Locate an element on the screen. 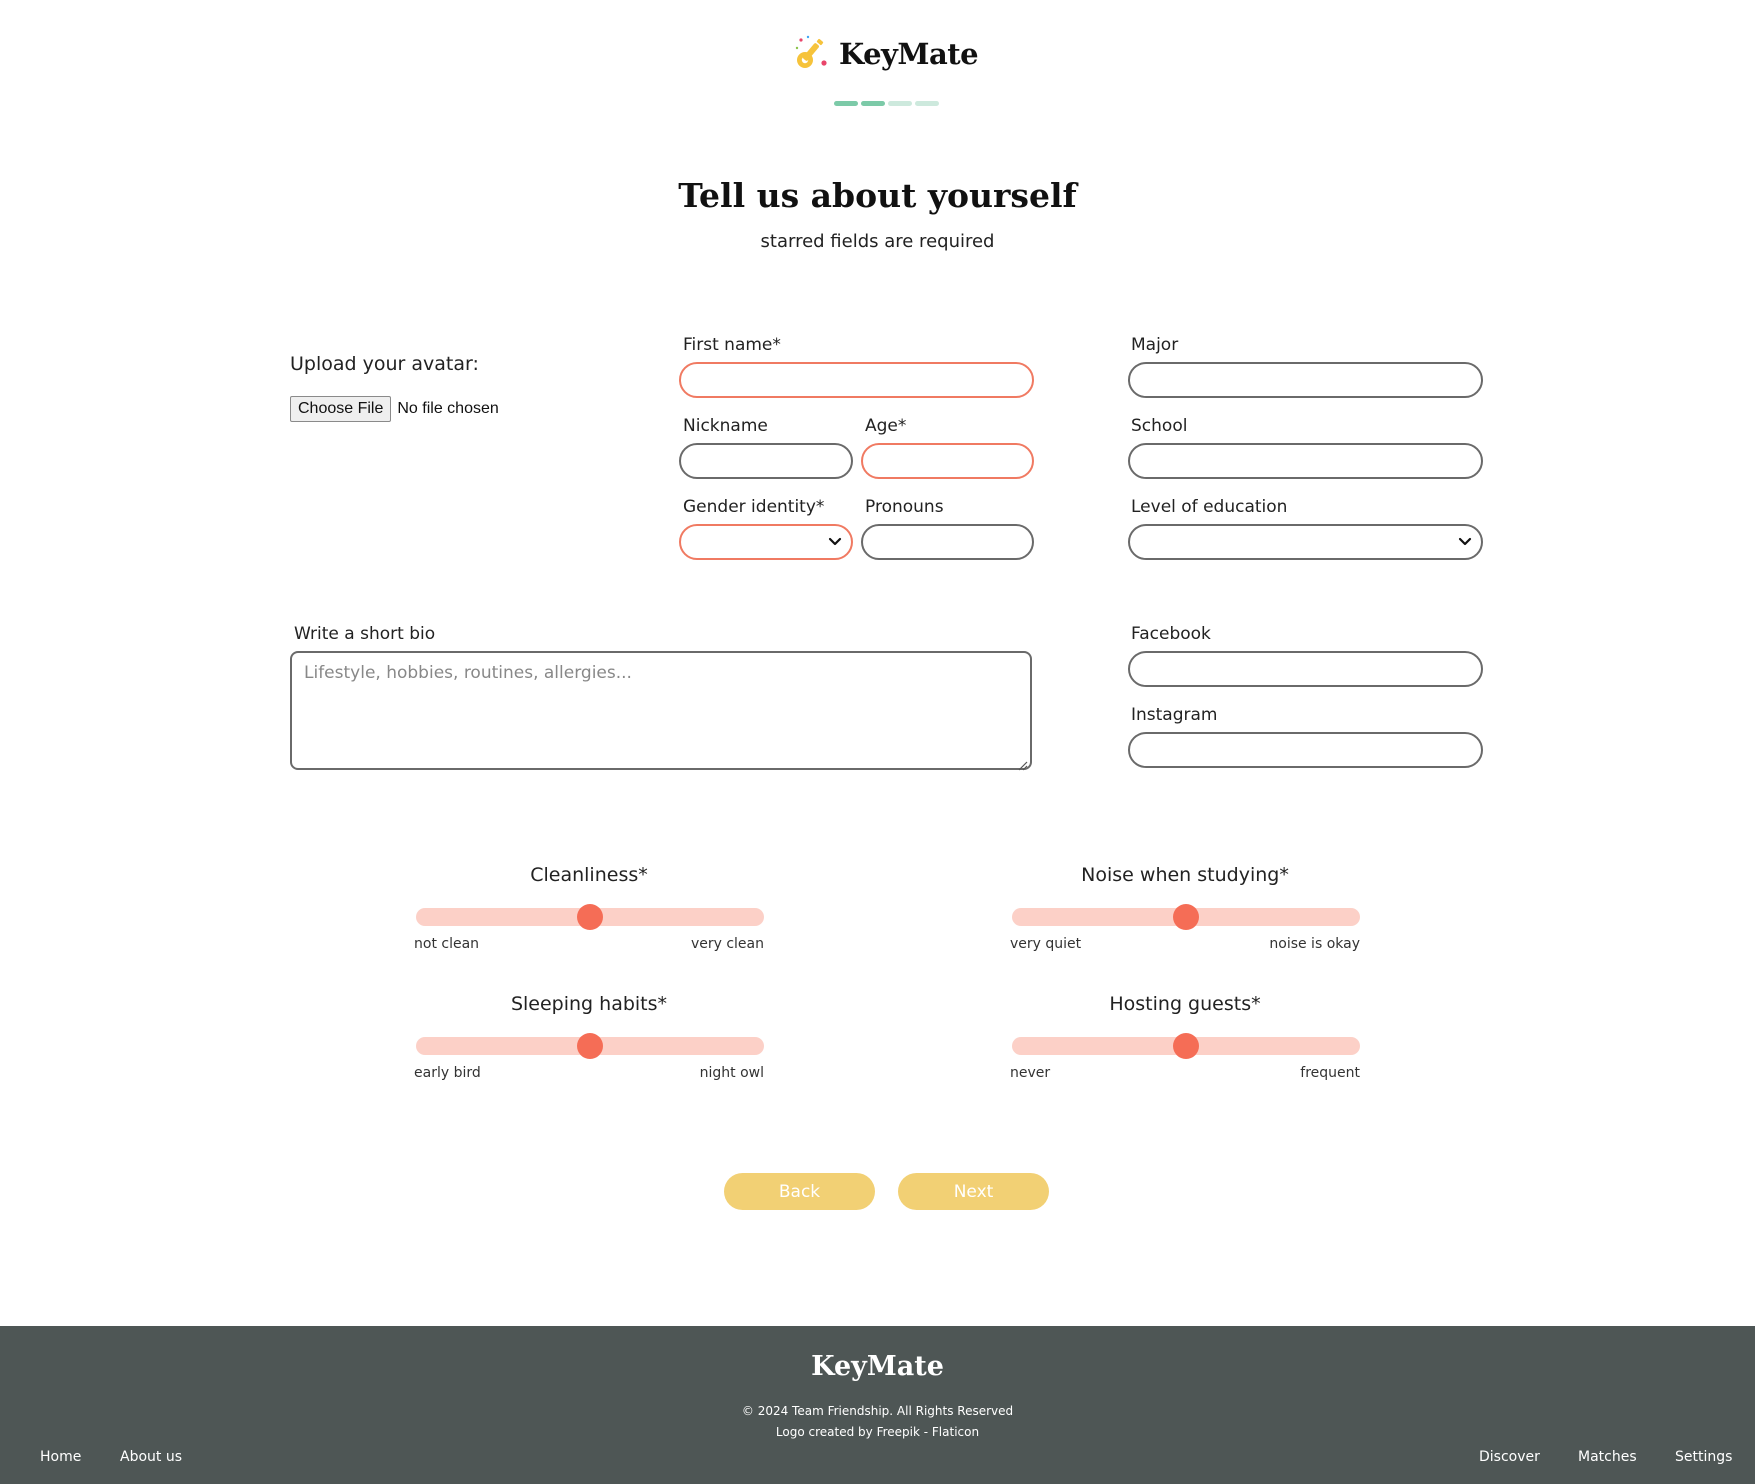 The height and width of the screenshot is (1484, 1755). age-input is located at coordinates (947, 461).